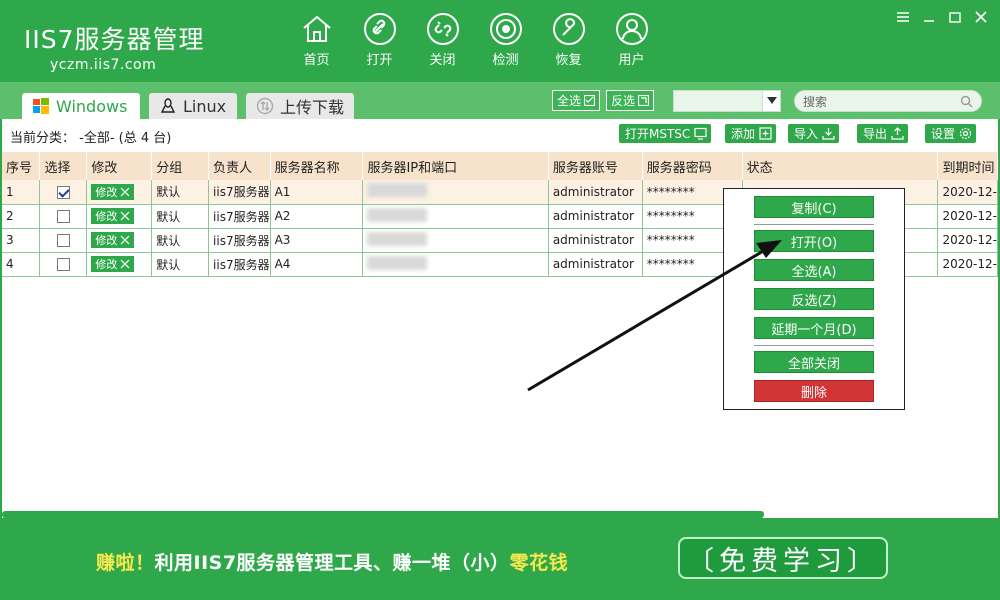 The width and height of the screenshot is (1000, 600). Describe the element at coordinates (379, 40) in the screenshot. I see `nav-open: 打开` at that location.